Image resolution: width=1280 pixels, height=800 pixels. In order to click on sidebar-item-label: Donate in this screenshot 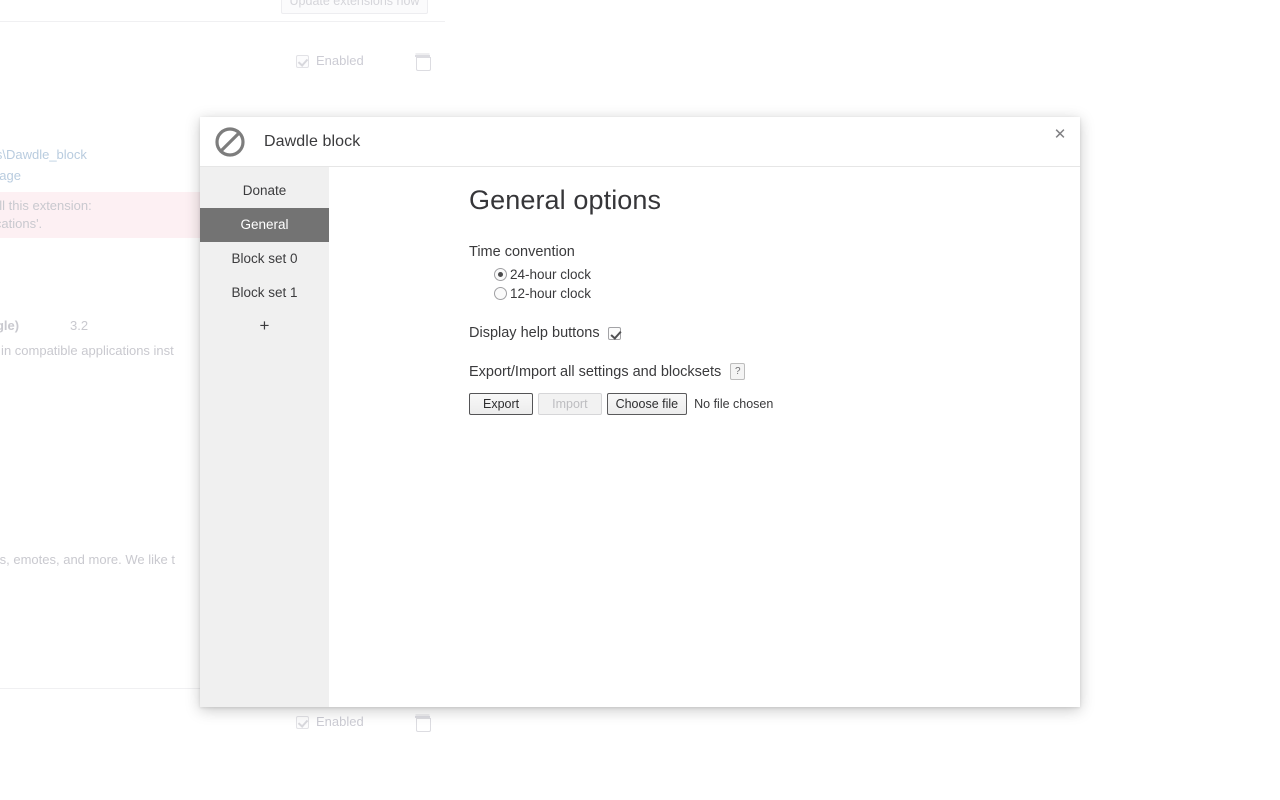, I will do `click(264, 190)`.